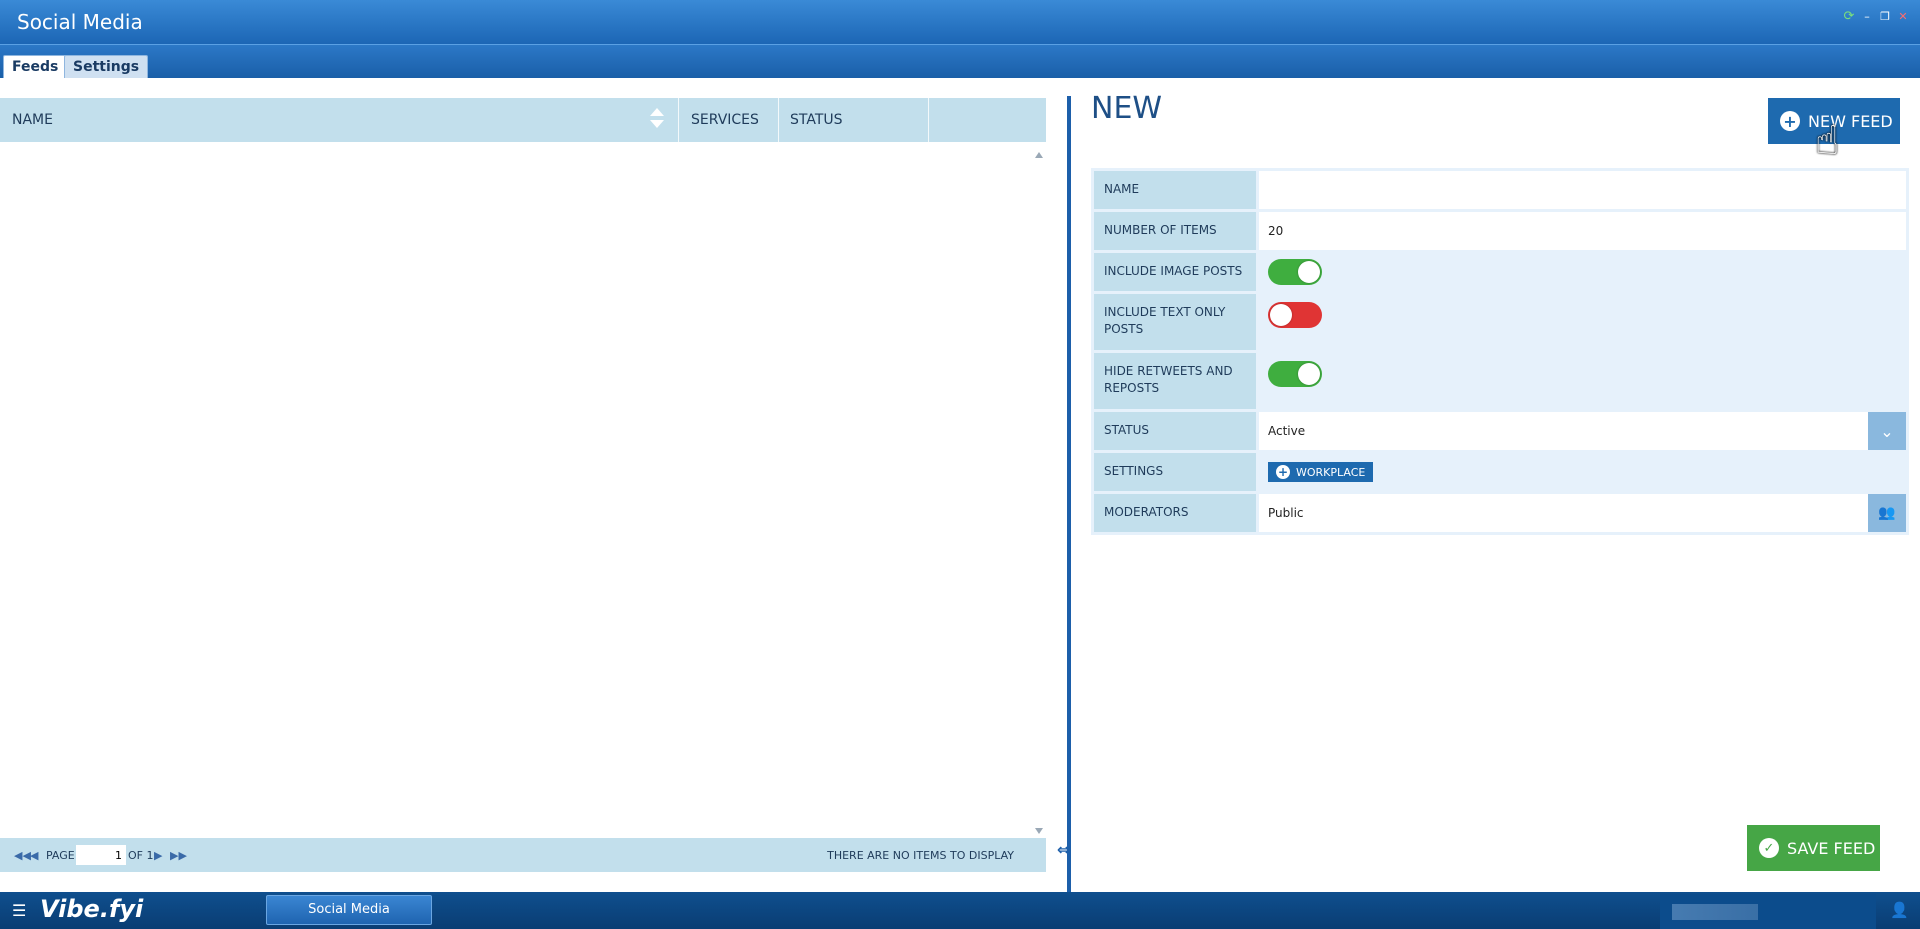 This screenshot has width=1920, height=929. I want to click on next-page-icon: ▶, so click(158, 855).